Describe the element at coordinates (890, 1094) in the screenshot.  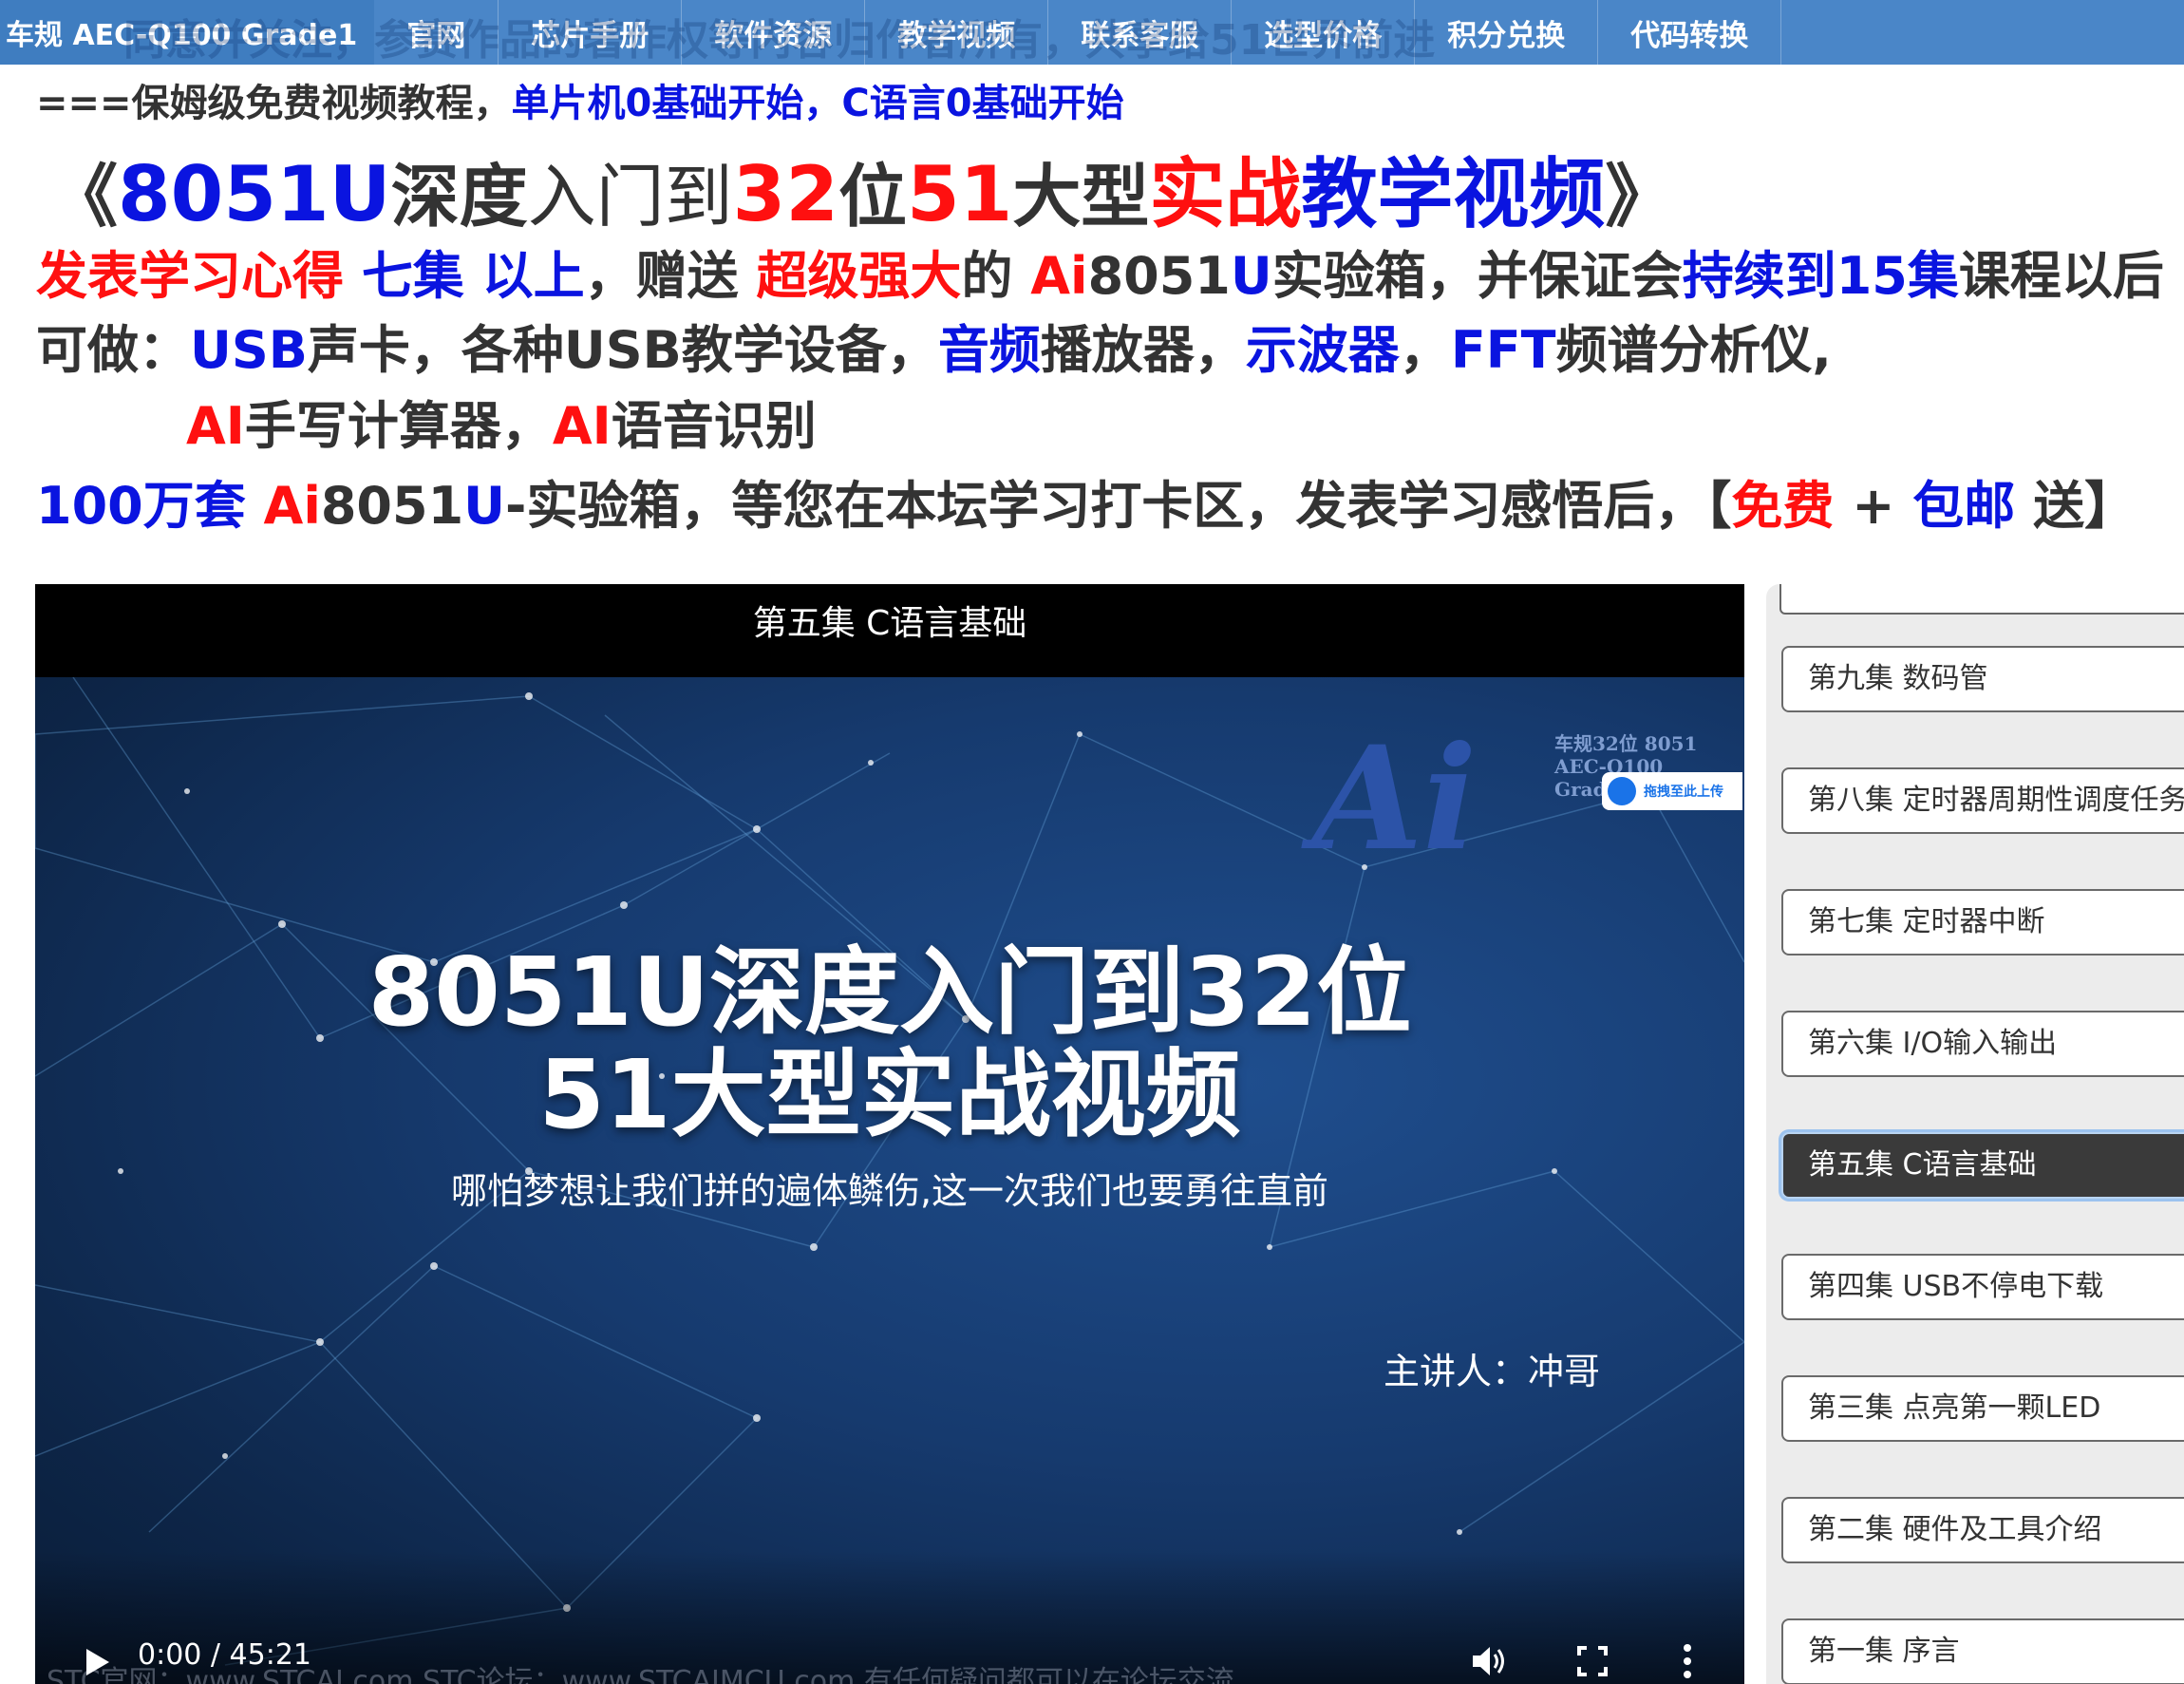
I see `poster-title-line: 51大型实战视频` at that location.